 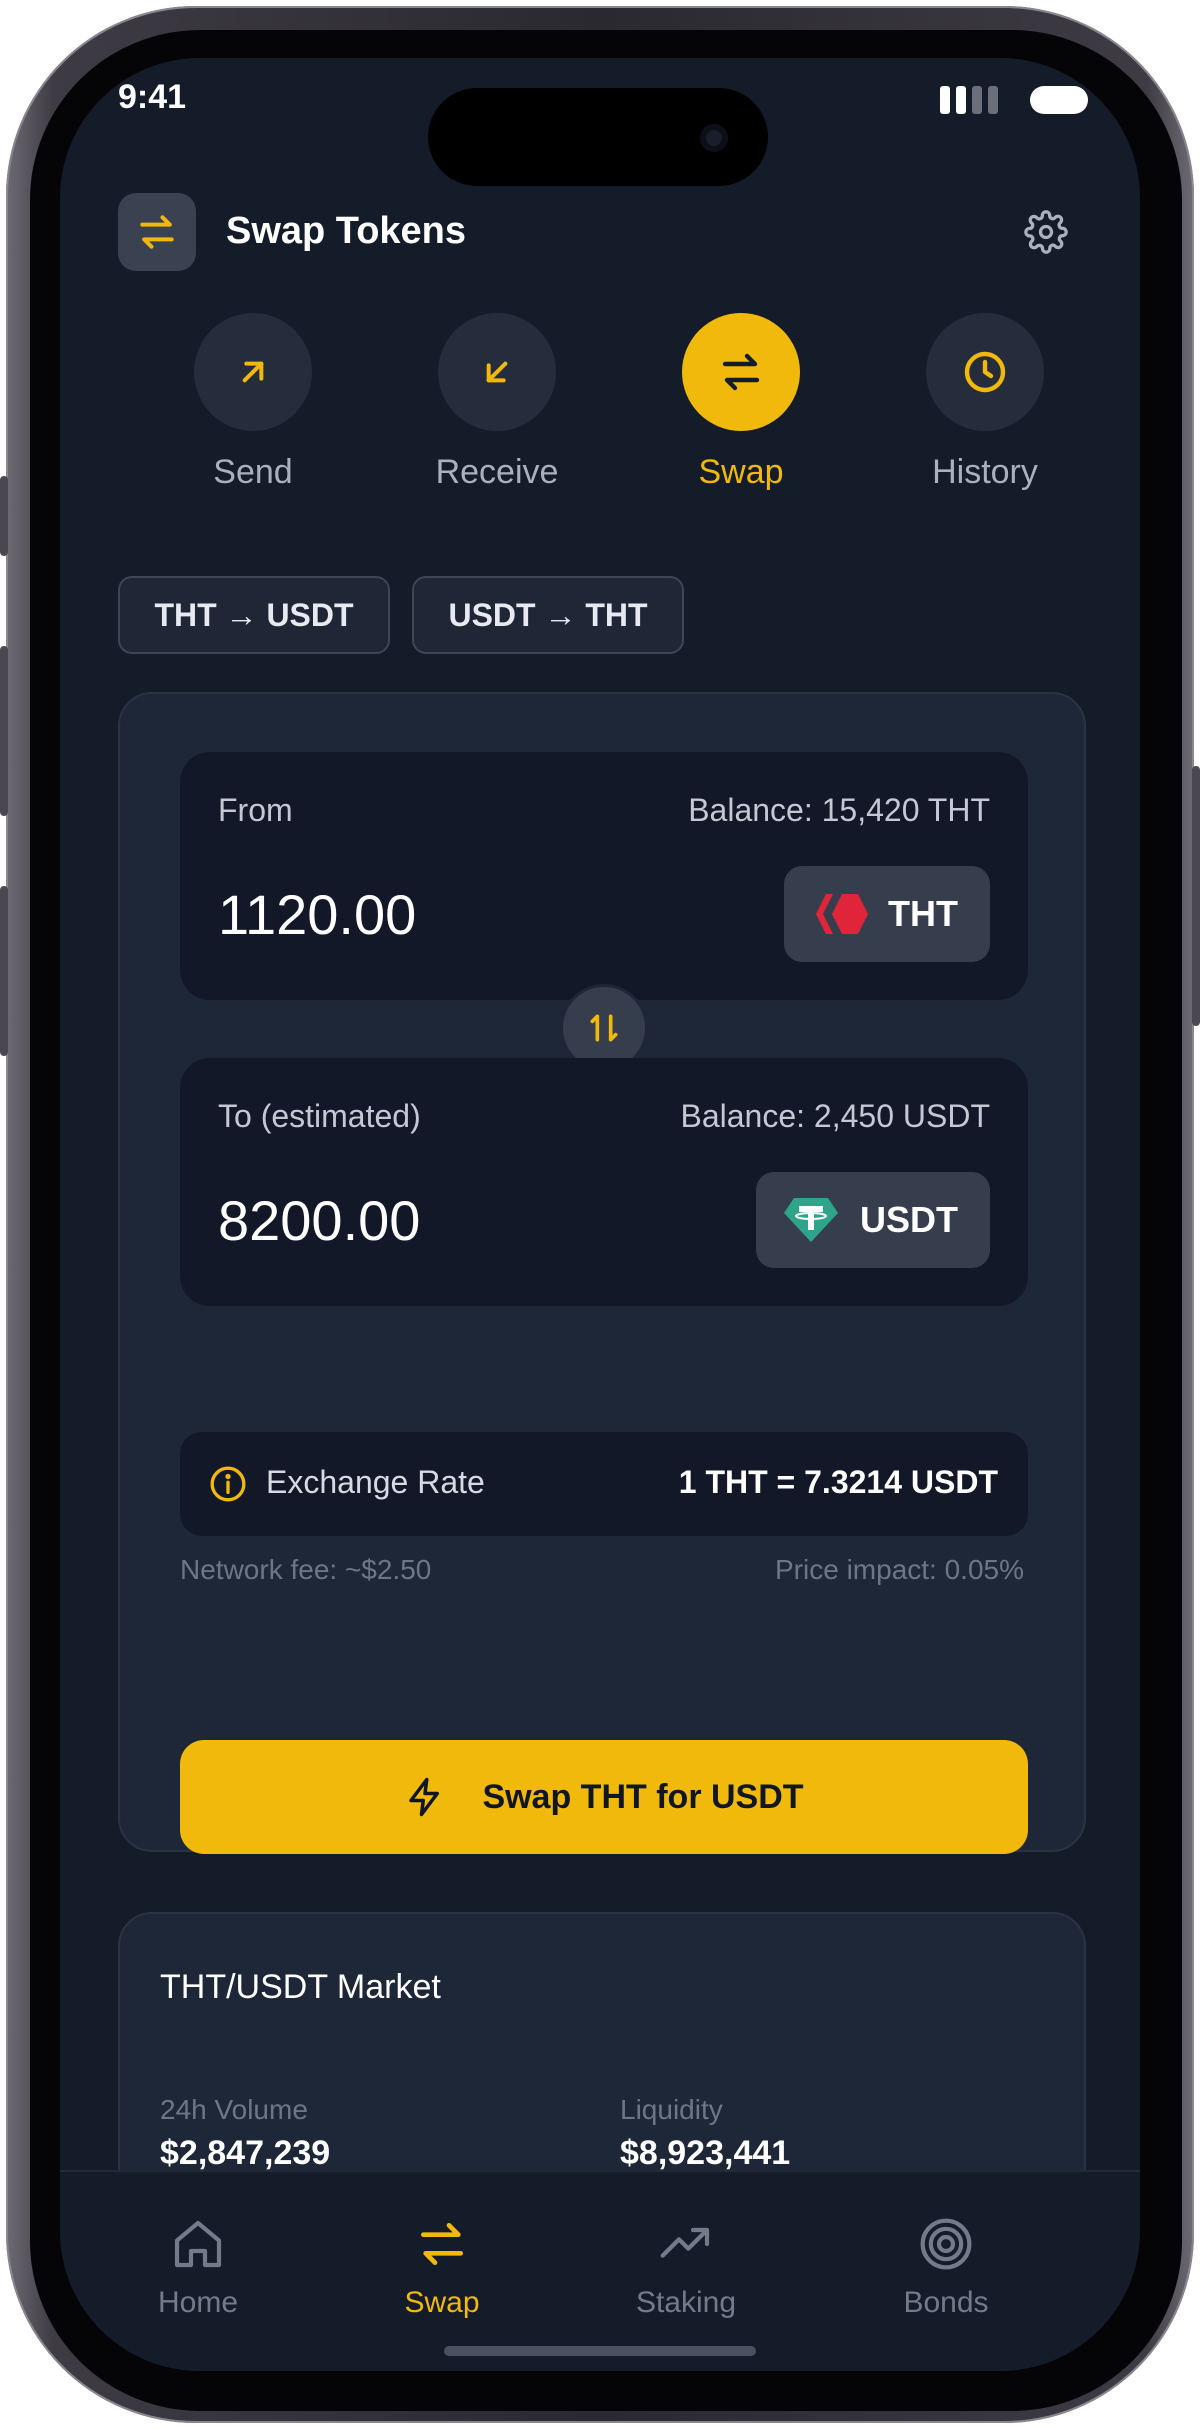 What do you see at coordinates (319, 1116) in the screenshot?
I see `to-label: To (estimated)` at bounding box center [319, 1116].